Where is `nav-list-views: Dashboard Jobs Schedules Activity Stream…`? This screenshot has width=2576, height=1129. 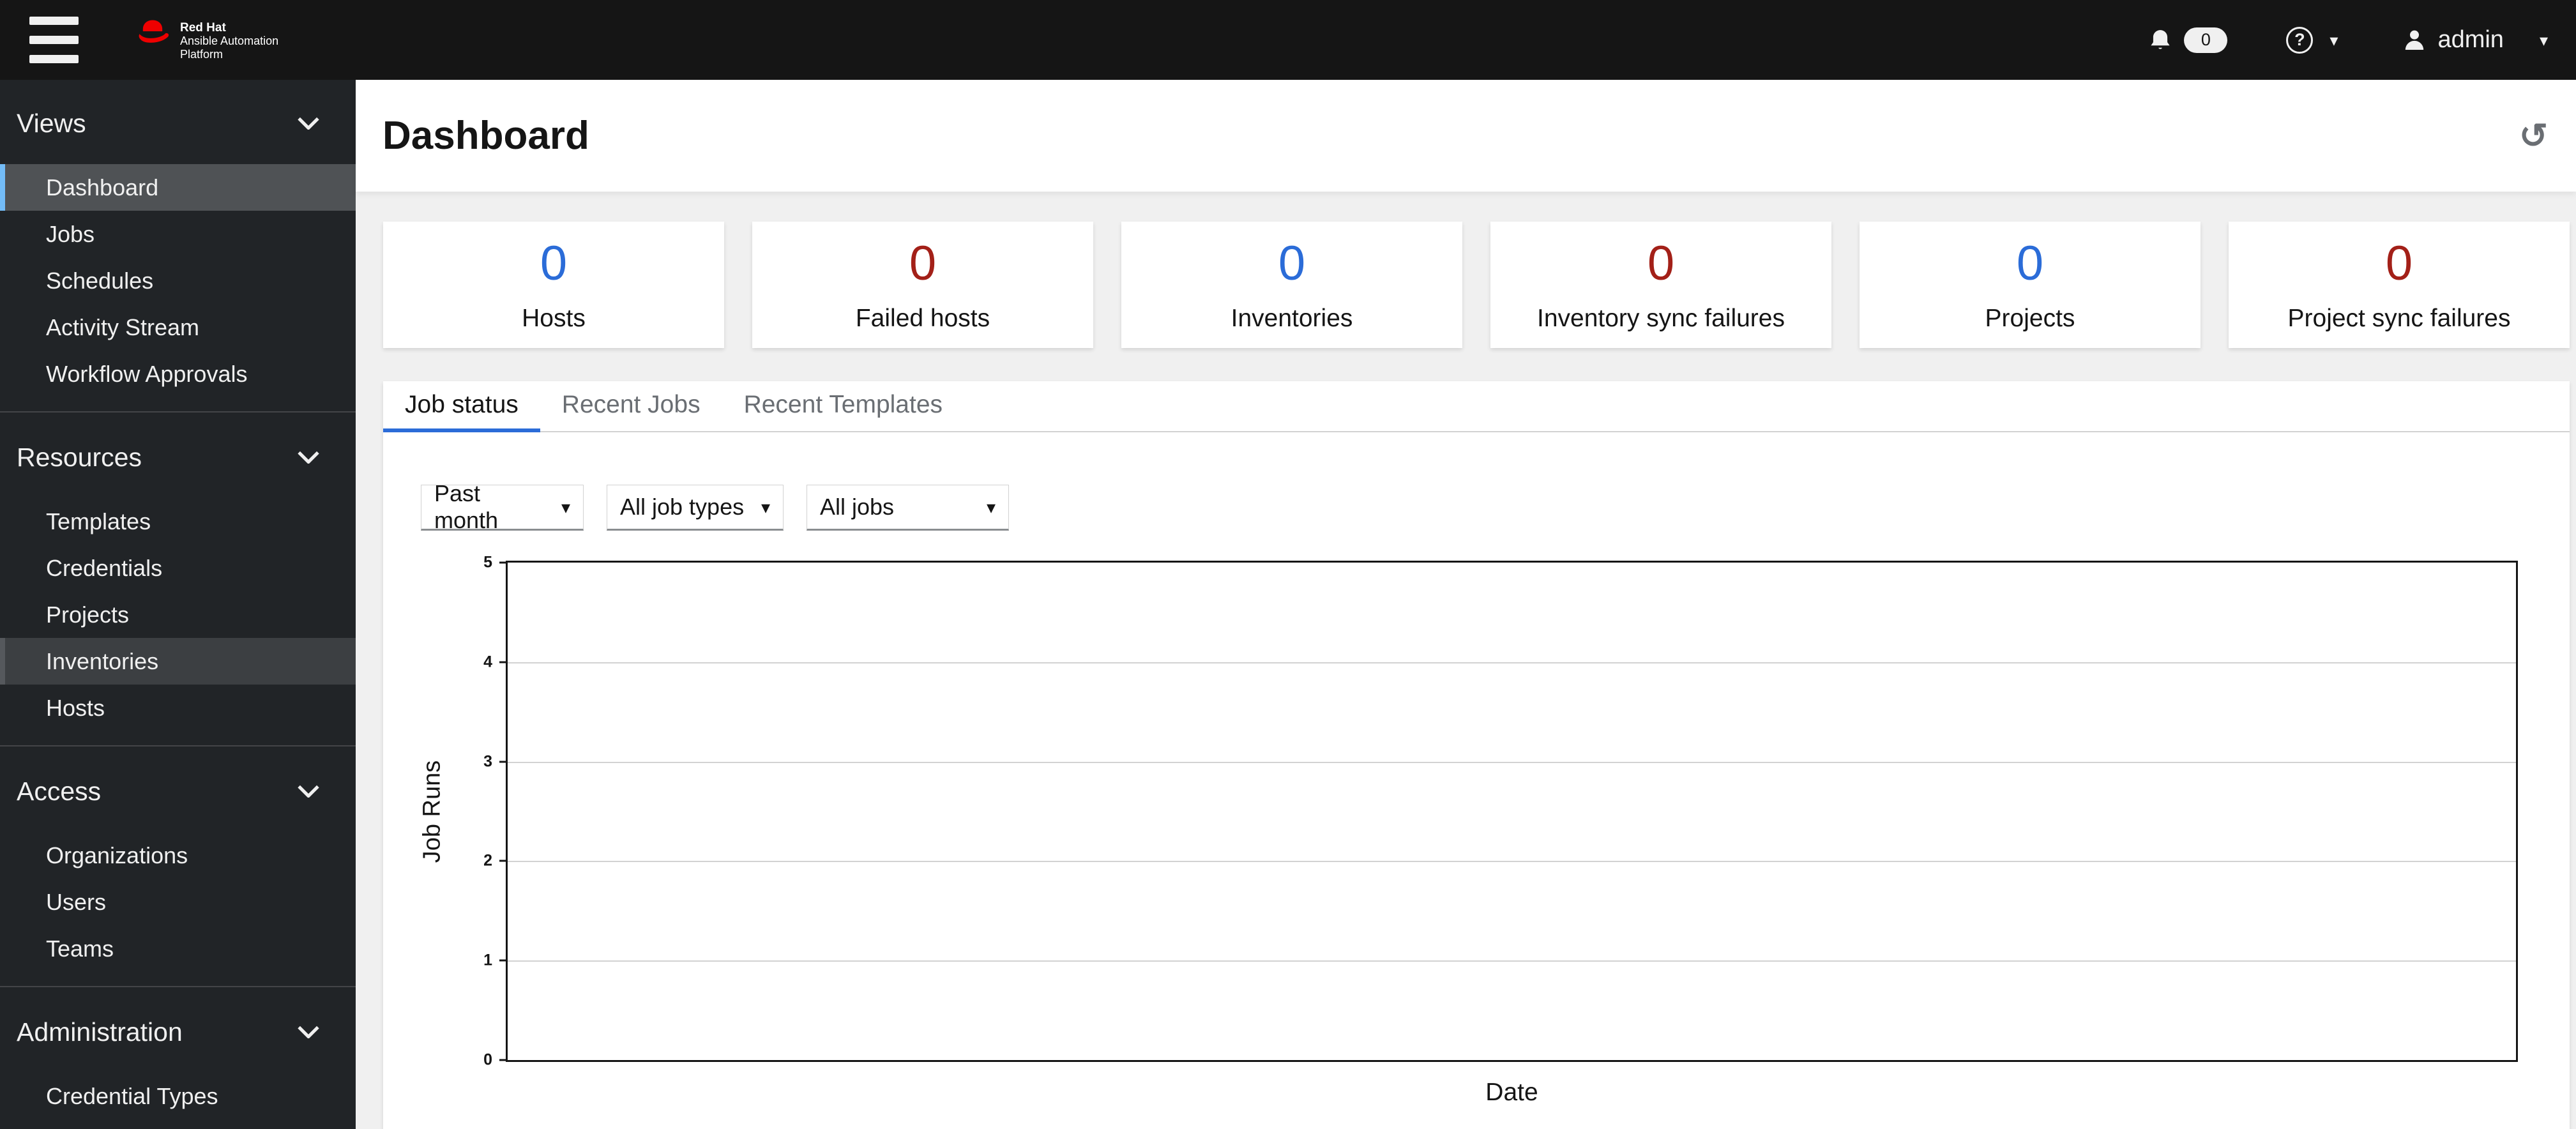
nav-list-views: Dashboard Jobs Schedules Activity Stream… is located at coordinates (178, 280).